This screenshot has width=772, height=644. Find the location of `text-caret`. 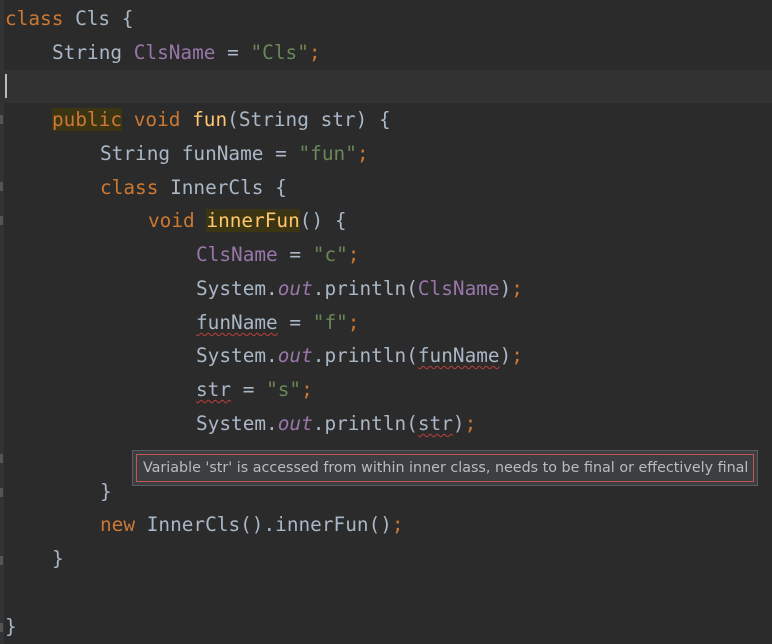

text-caret is located at coordinates (6, 86).